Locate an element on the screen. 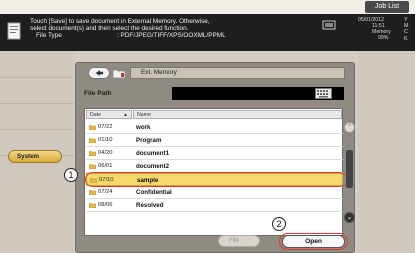  list-item-date: 07/22 is located at coordinates (105, 127).